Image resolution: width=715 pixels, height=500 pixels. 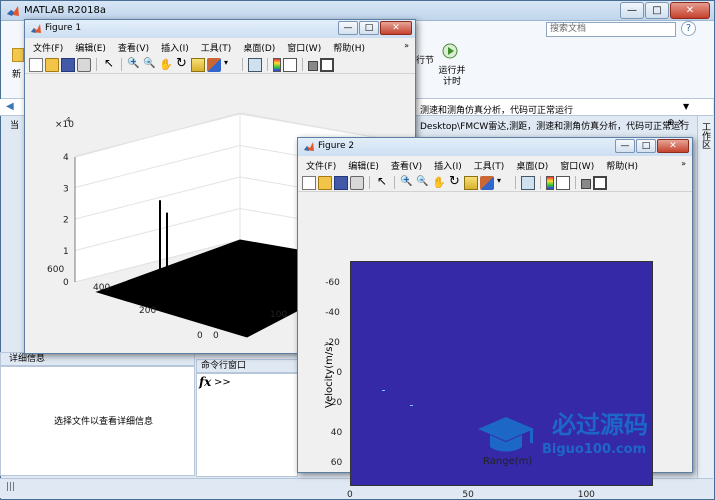 I want to click on run-and-time-icon, so click(x=450, y=51).